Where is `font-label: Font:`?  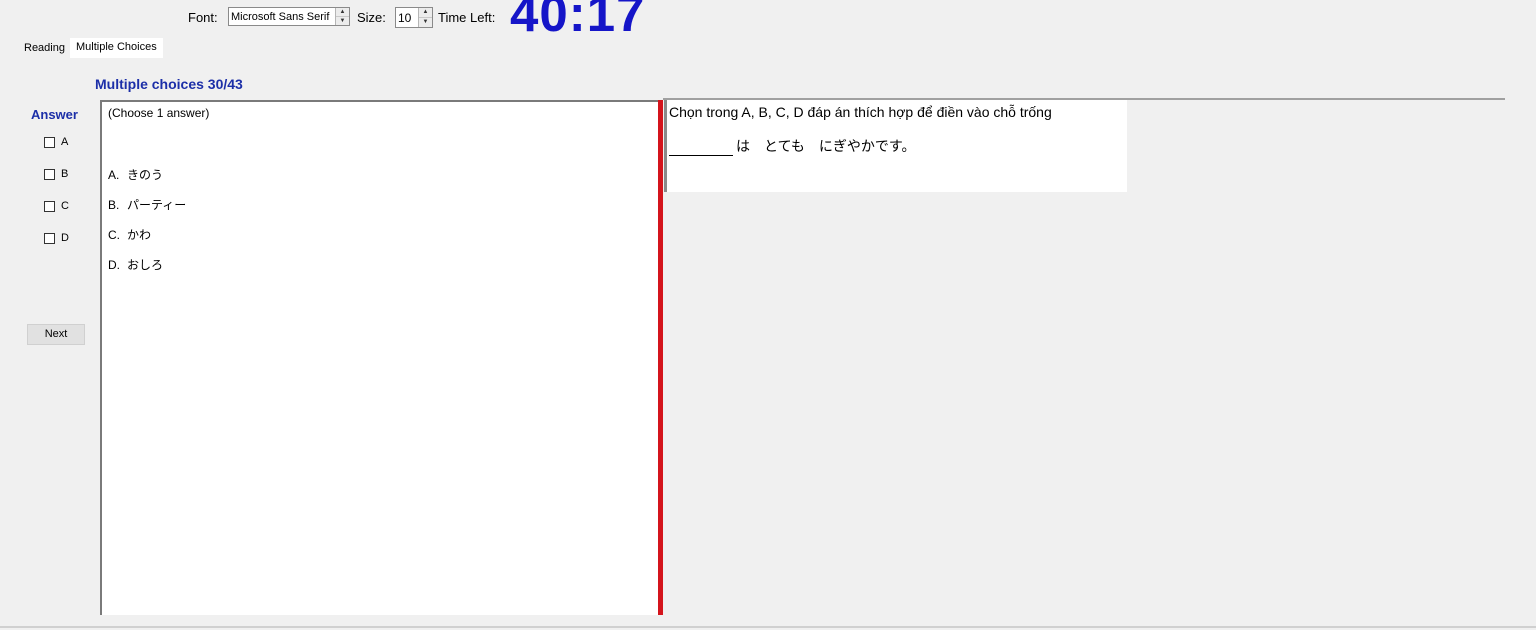 font-label: Font: is located at coordinates (203, 17).